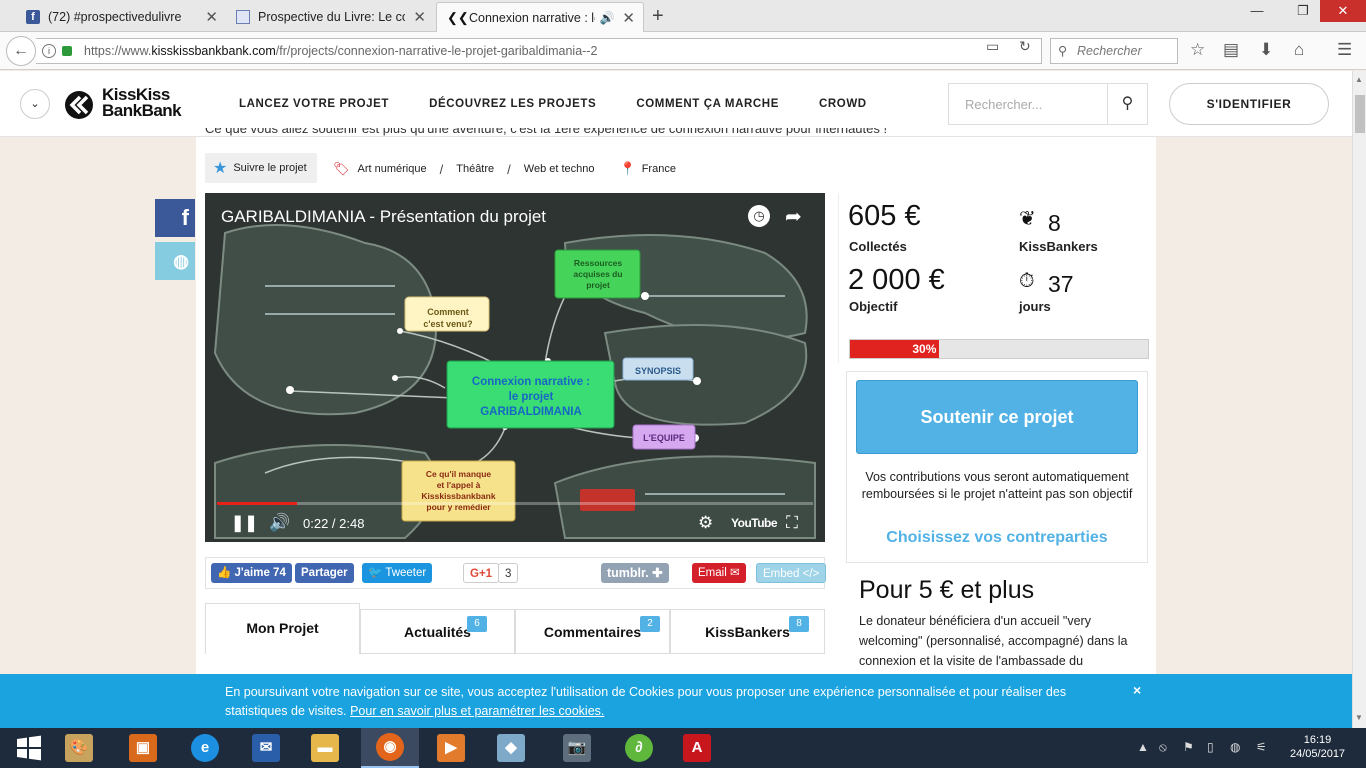 This screenshot has width=1366, height=768. What do you see at coordinates (1188, 747) in the screenshot?
I see `tray-flag-icon: ⚑` at bounding box center [1188, 747].